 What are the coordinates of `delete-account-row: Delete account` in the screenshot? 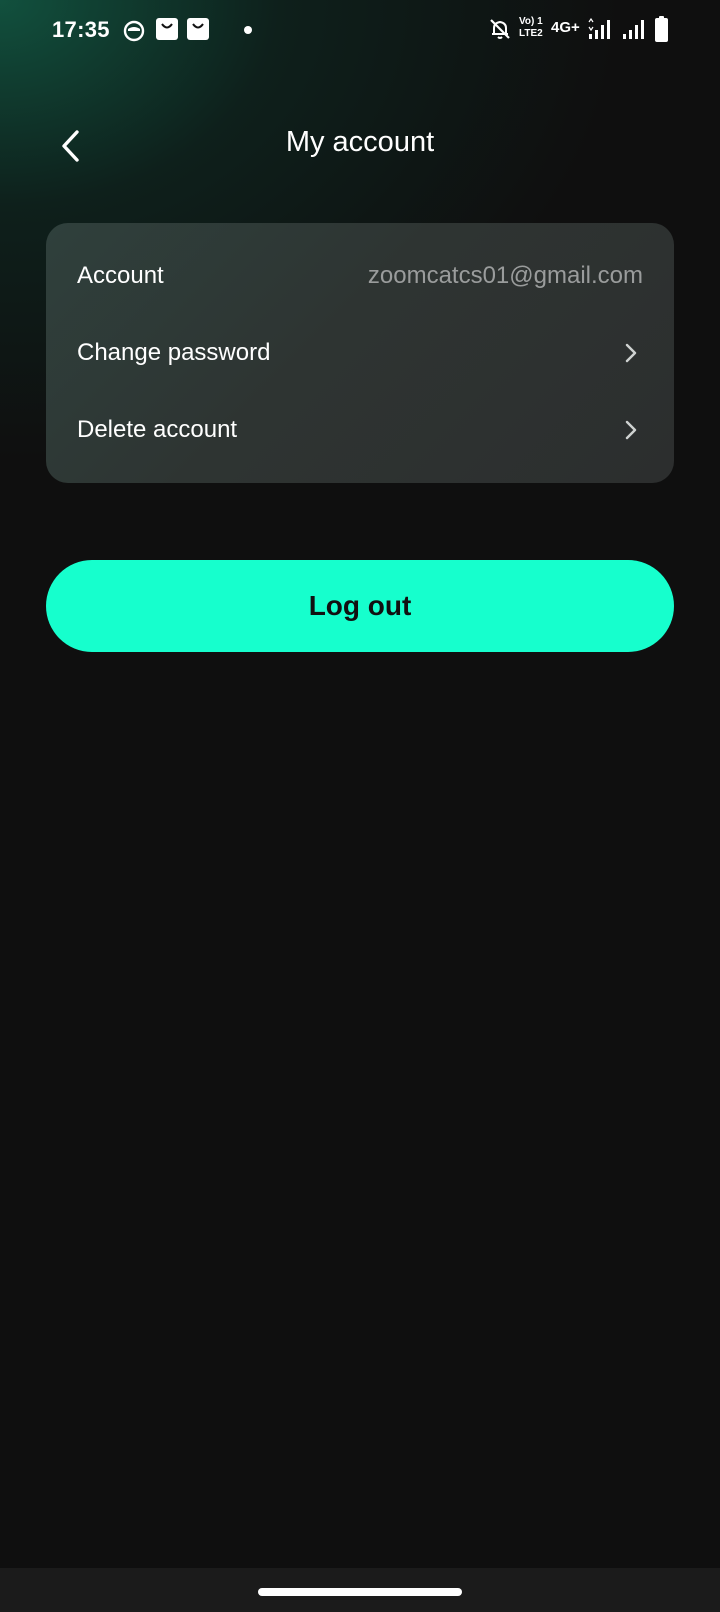 It's located at (360, 430).